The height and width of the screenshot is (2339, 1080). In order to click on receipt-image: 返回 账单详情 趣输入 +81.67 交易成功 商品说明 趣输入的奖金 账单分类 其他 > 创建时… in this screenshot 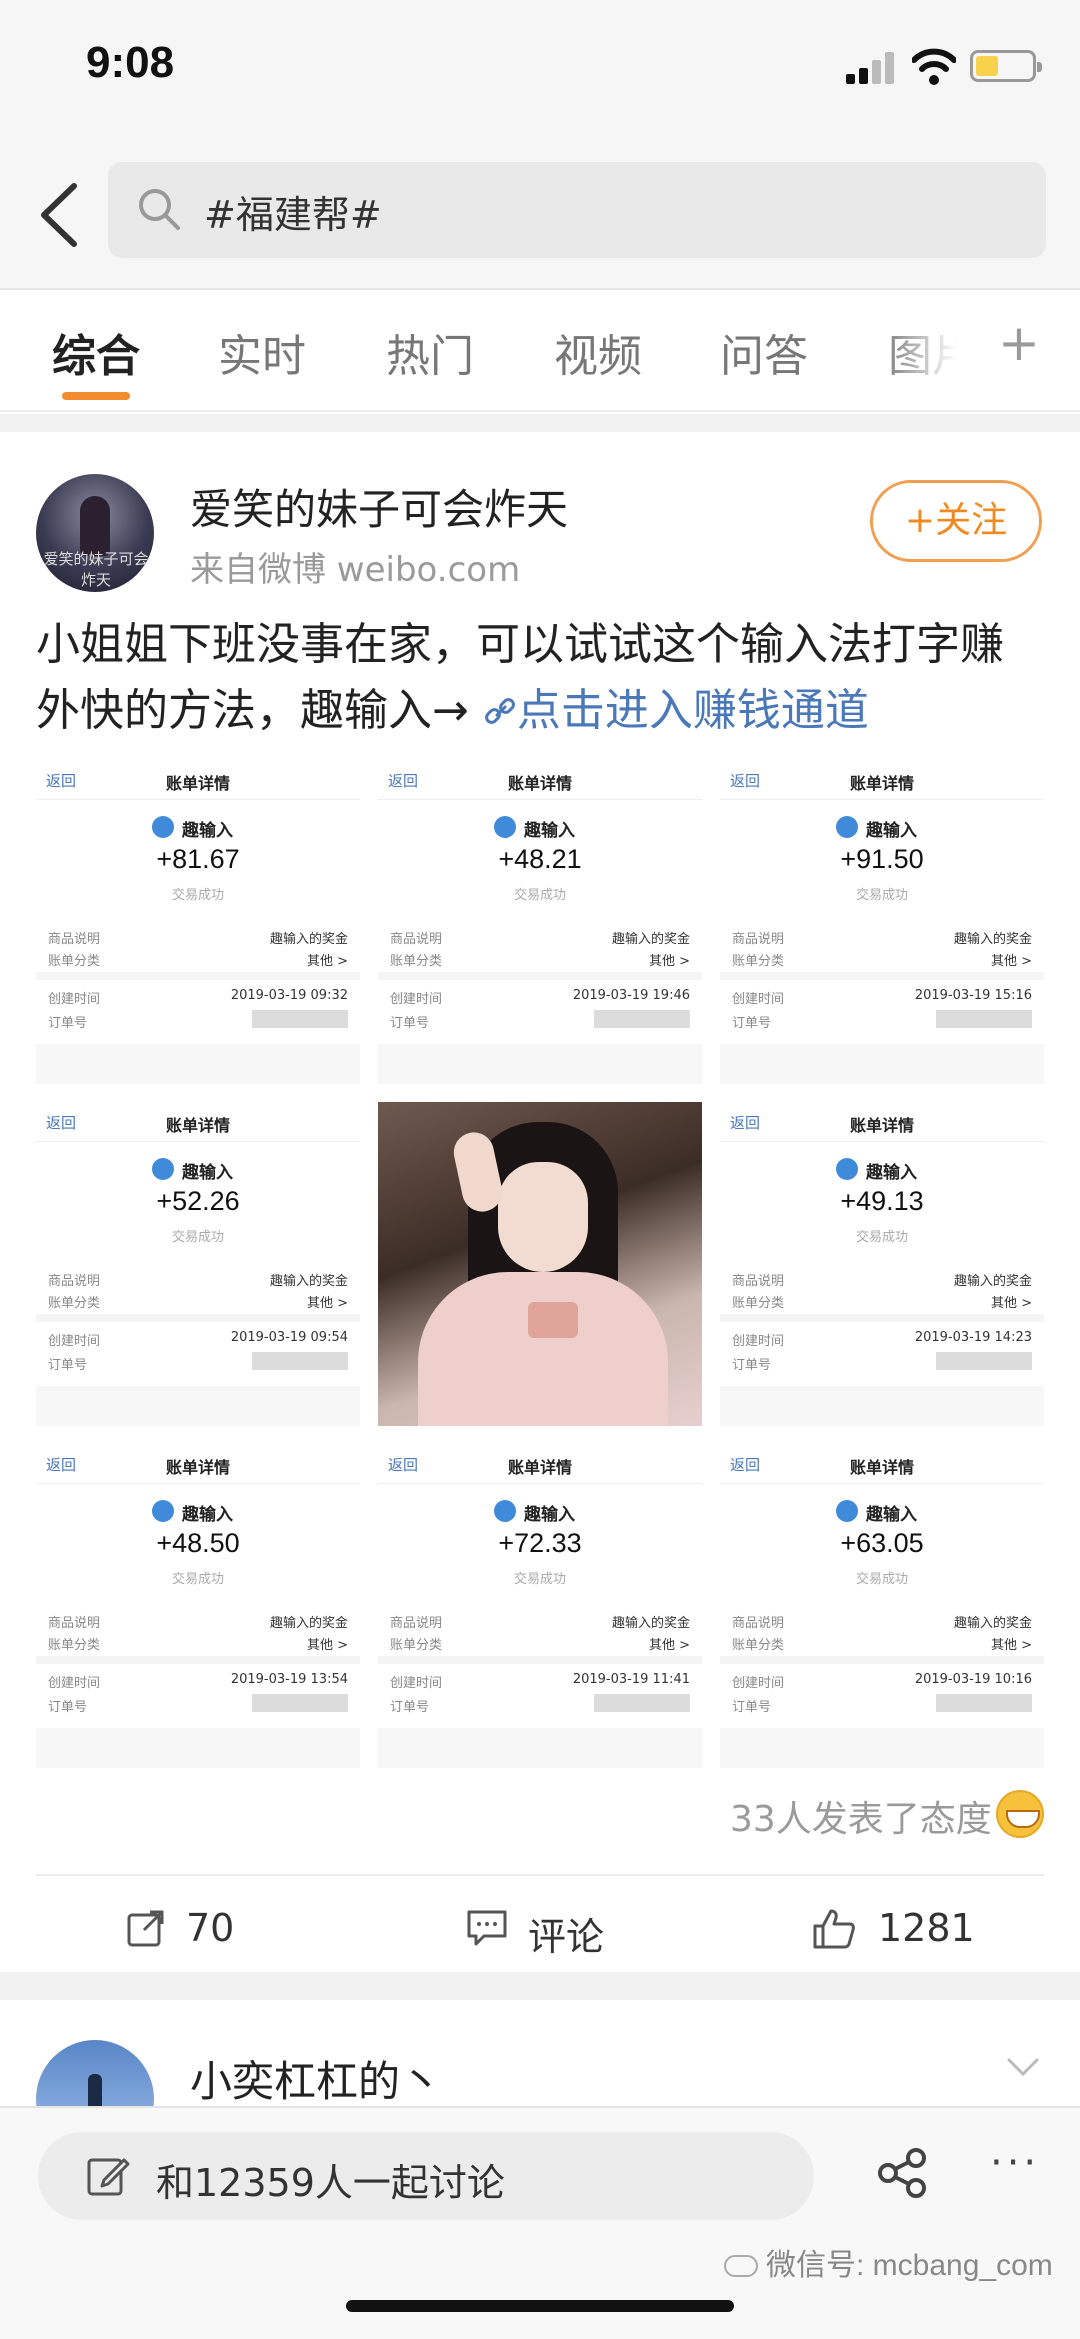, I will do `click(198, 922)`.